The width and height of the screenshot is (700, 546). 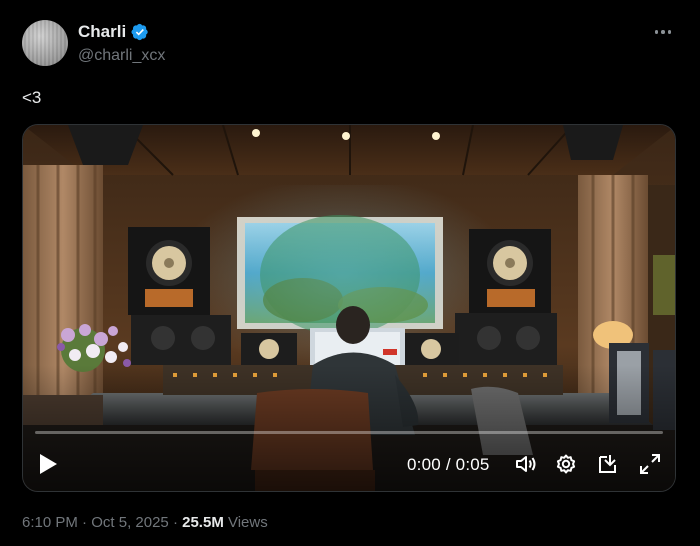 I want to click on duration: 0:05, so click(x=472, y=464).